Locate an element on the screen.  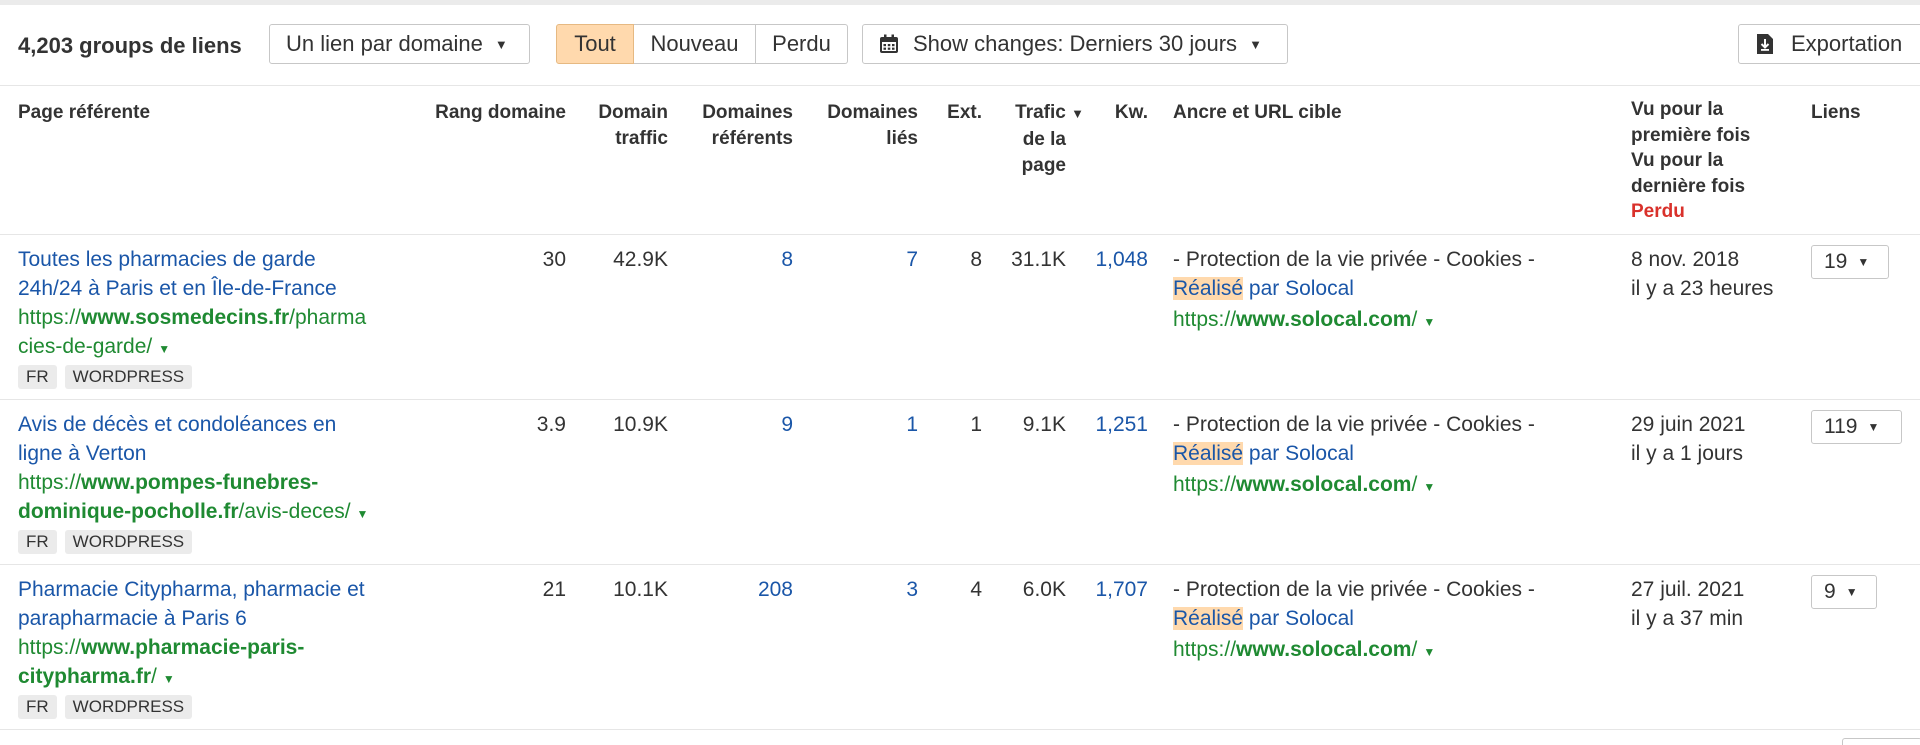
links-count: 119 is located at coordinates (1841, 426).